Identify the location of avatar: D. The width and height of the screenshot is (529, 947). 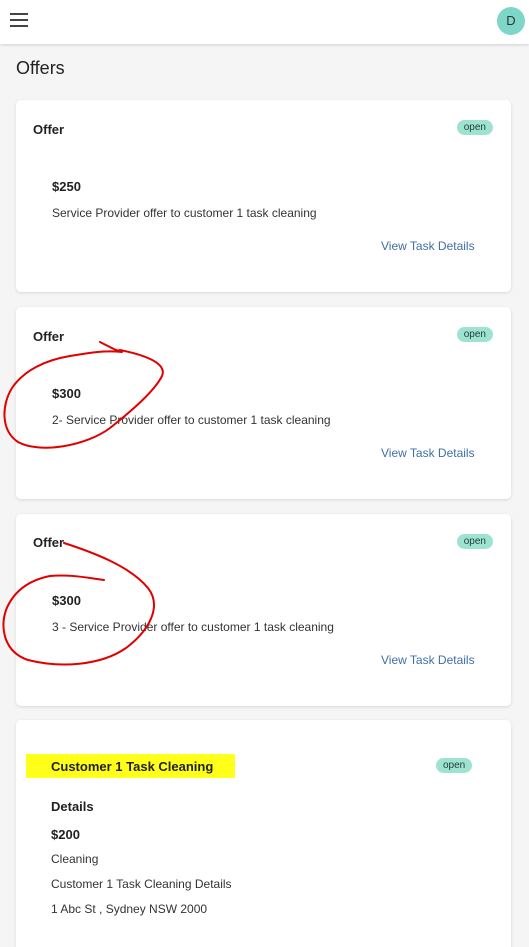
(511, 21).